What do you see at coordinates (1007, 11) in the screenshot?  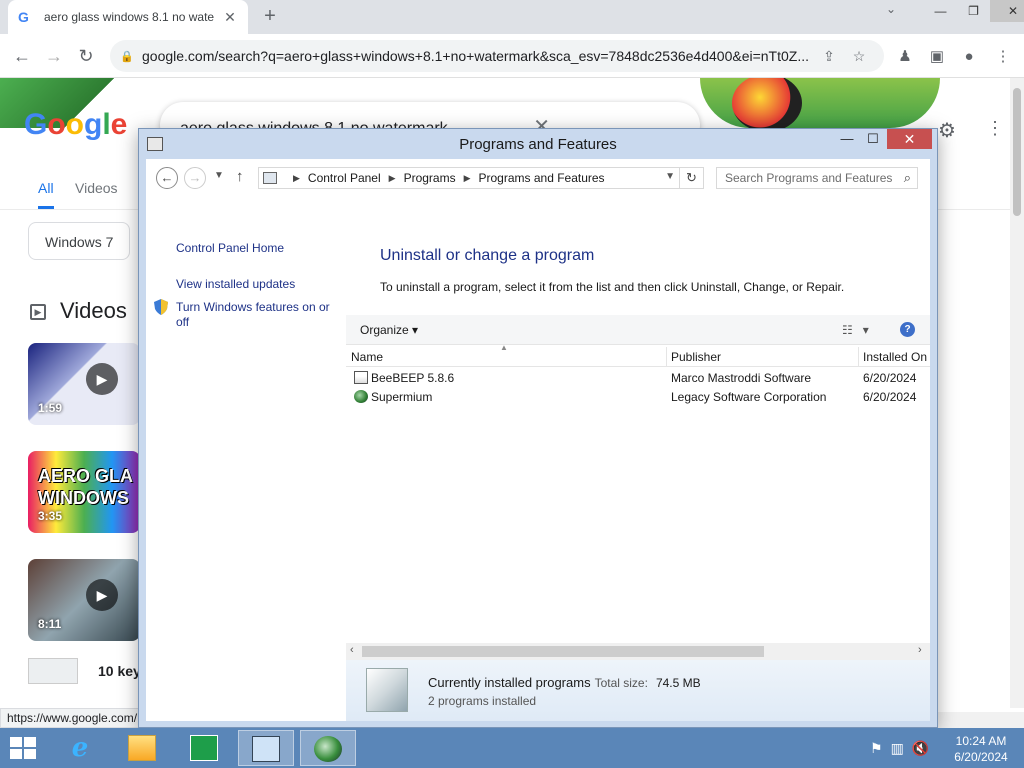 I see `close-window-button: ✕` at bounding box center [1007, 11].